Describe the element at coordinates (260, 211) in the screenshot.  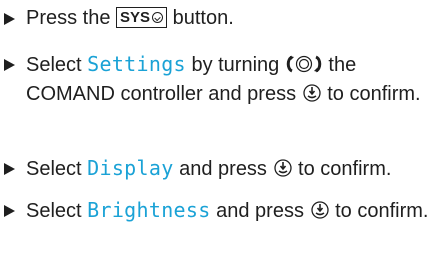
I see `step-4-text-middle: and press` at that location.